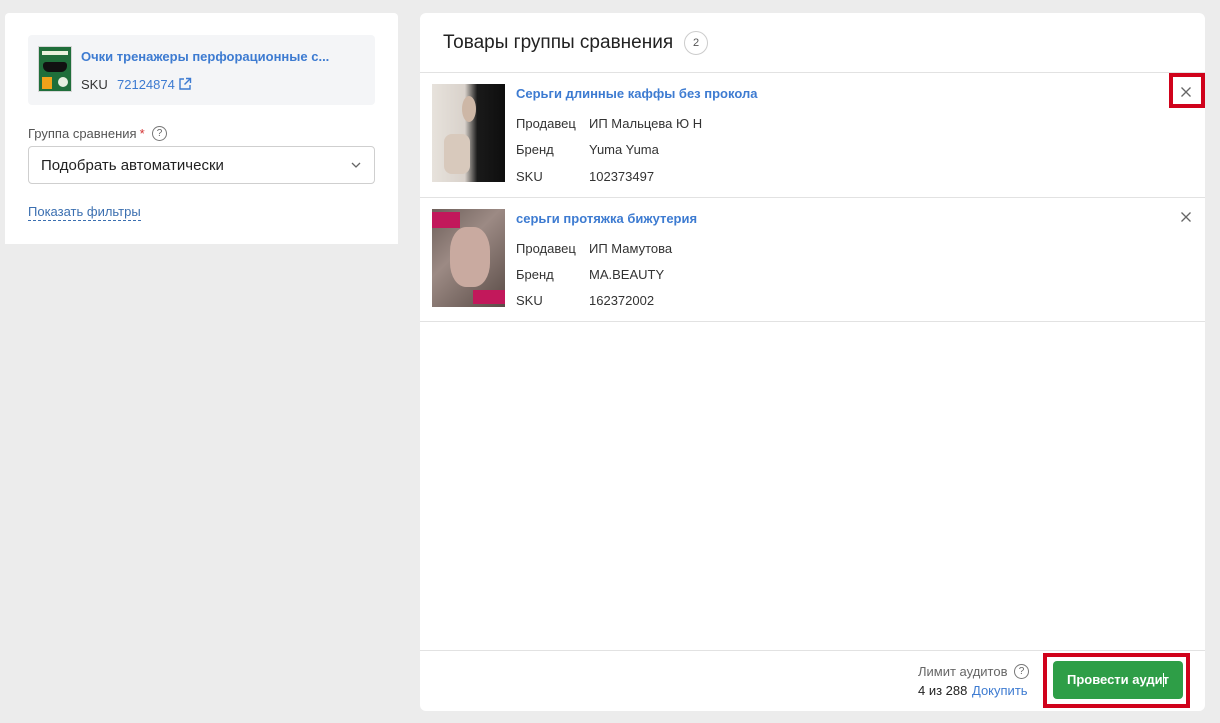 Image resolution: width=1220 pixels, height=723 pixels. What do you see at coordinates (132, 165) in the screenshot?
I see `comparison-group-selected: Подобрать автоматически` at bounding box center [132, 165].